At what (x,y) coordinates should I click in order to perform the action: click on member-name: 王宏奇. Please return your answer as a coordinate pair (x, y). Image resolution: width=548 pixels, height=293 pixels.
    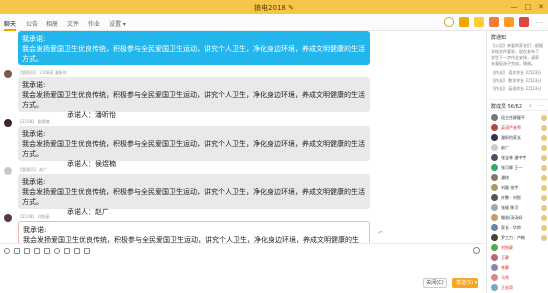
    Looking at the image, I should click on (507, 287).